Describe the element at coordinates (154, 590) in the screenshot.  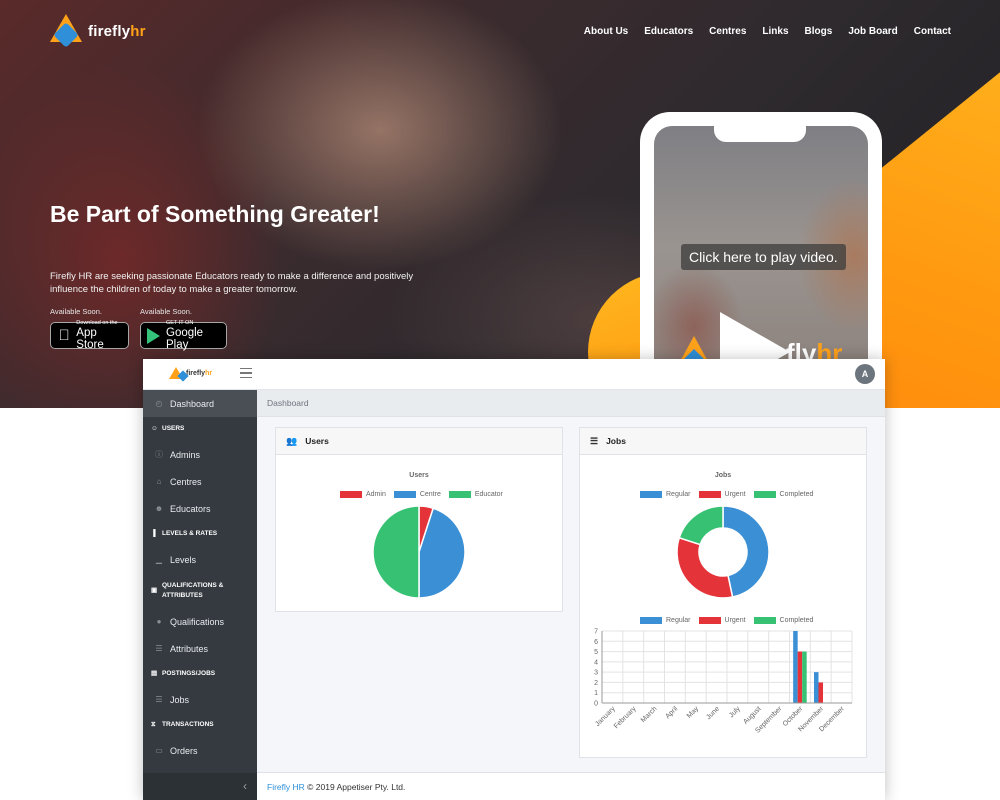
I see `certificate-icon: ▣` at that location.